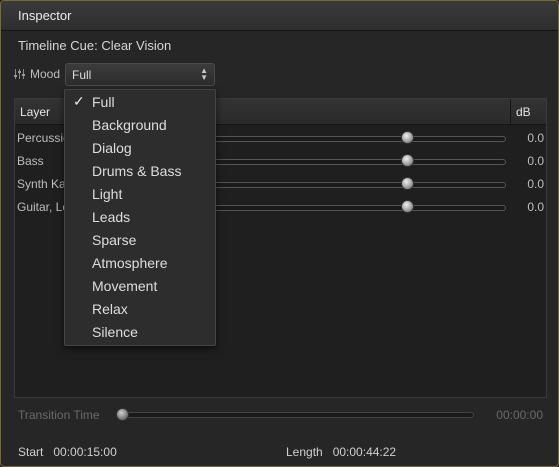  What do you see at coordinates (130, 263) in the screenshot?
I see `menu-item-label: Atmosphere` at bounding box center [130, 263].